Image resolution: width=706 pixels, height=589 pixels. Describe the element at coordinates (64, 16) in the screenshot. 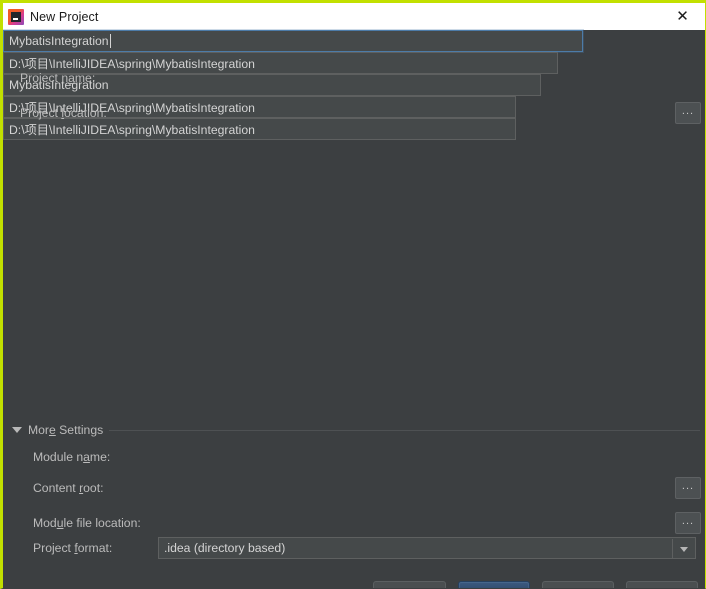

I see `window-title: New Project` at that location.